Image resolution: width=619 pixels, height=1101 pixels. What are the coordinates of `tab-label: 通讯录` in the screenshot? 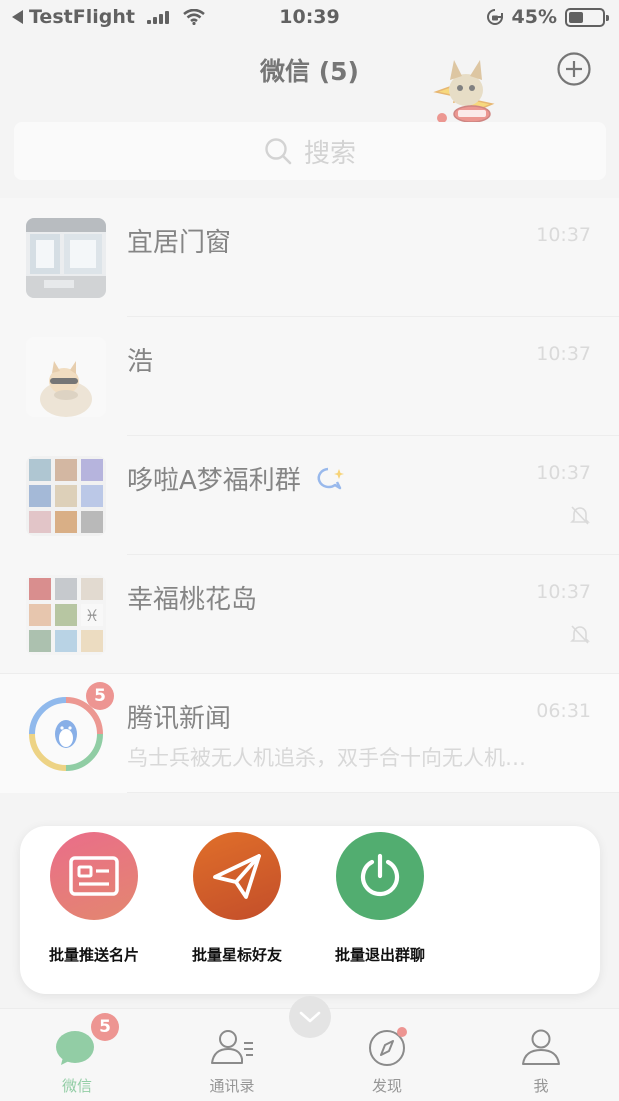 It's located at (232, 1086).